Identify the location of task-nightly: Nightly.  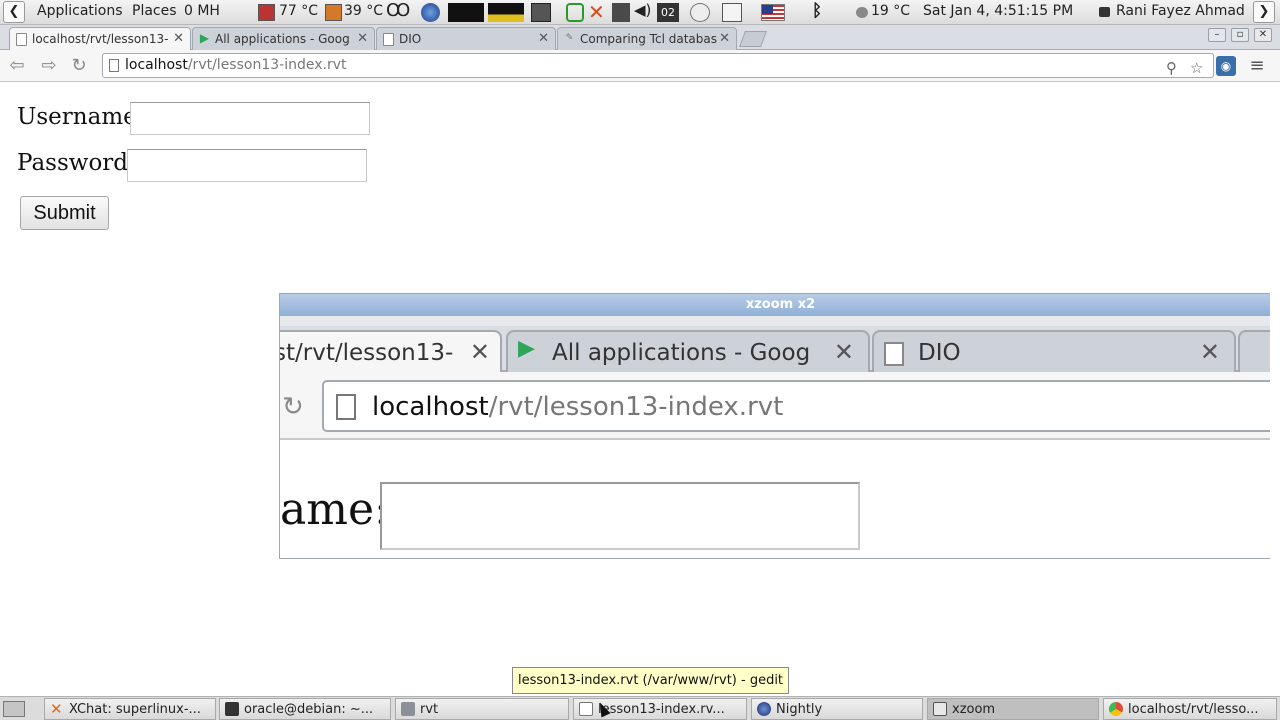
(837, 709).